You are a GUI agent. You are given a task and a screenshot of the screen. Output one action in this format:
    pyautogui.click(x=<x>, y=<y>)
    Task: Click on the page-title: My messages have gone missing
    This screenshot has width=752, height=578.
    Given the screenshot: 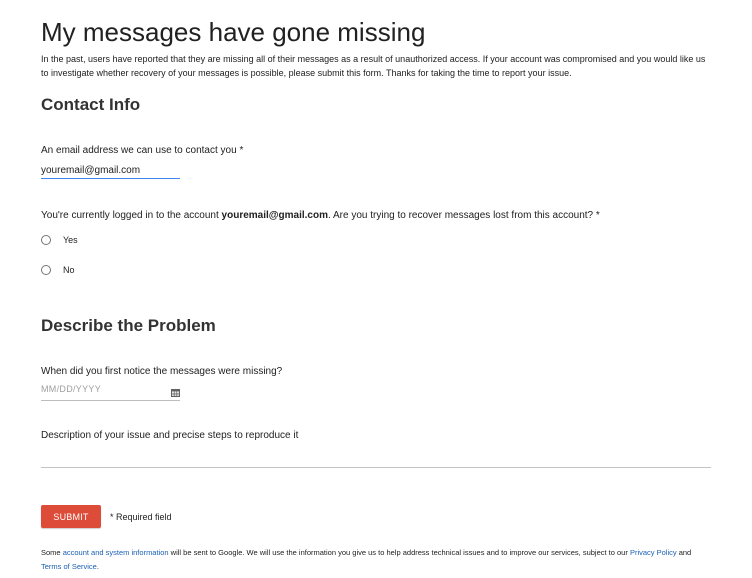 What is the action you would take?
    pyautogui.click(x=233, y=32)
    